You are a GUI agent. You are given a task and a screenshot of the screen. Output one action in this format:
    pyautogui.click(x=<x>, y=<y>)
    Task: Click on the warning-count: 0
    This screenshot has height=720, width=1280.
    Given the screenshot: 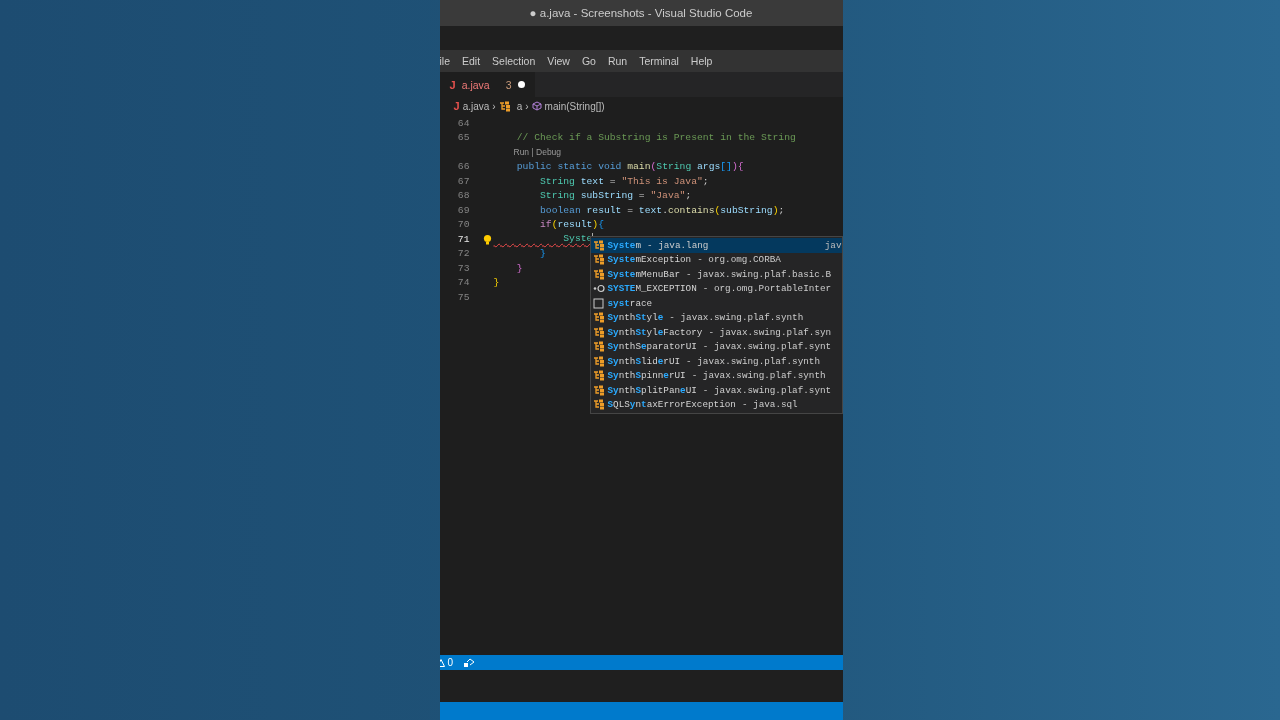 What is the action you would take?
    pyautogui.click(x=450, y=662)
    